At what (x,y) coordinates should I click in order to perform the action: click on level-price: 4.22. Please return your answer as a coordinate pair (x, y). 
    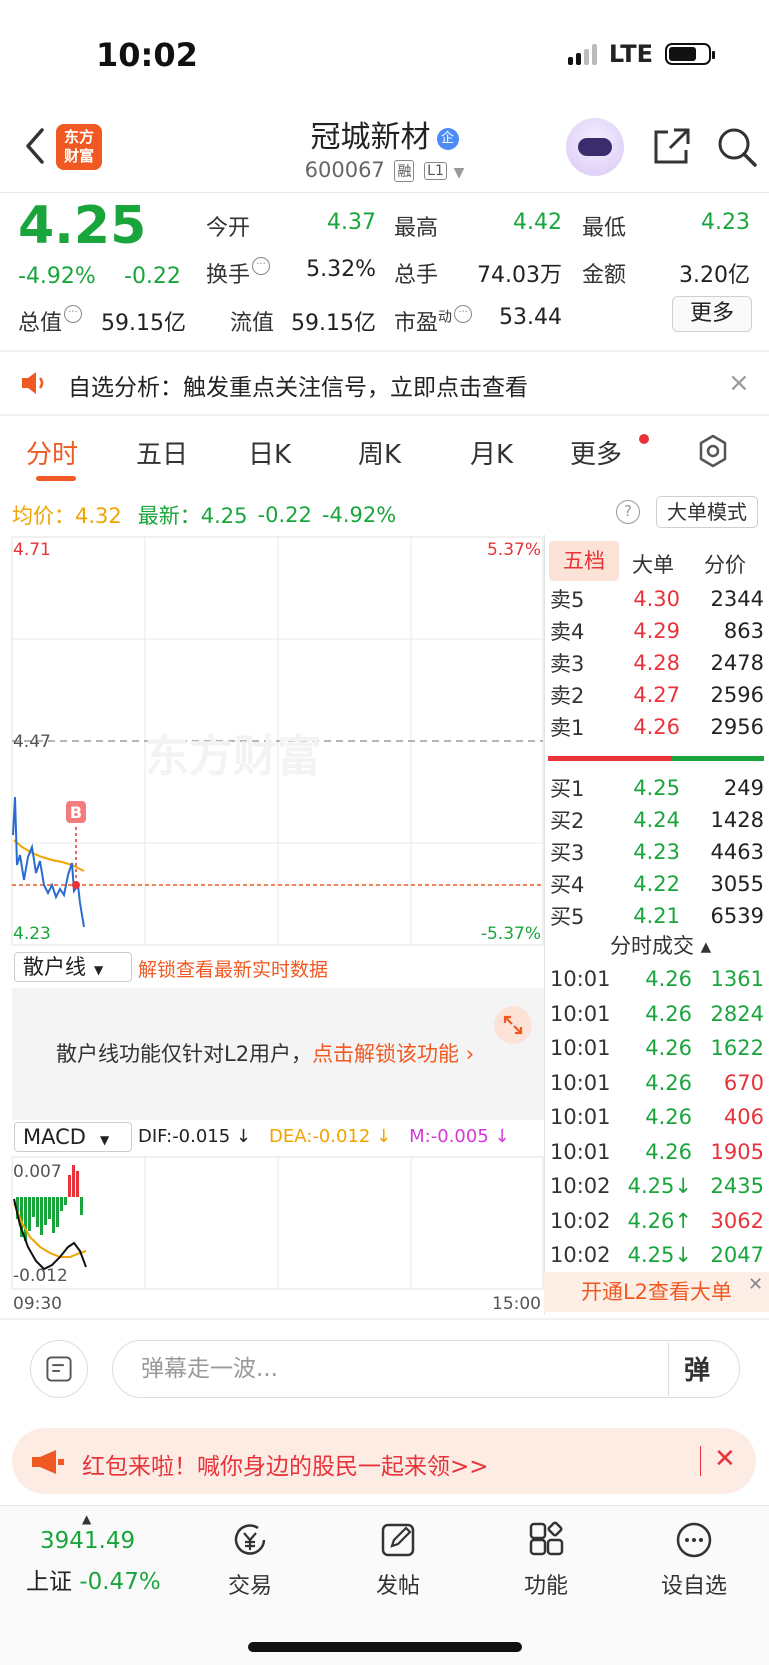
    Looking at the image, I should click on (656, 884).